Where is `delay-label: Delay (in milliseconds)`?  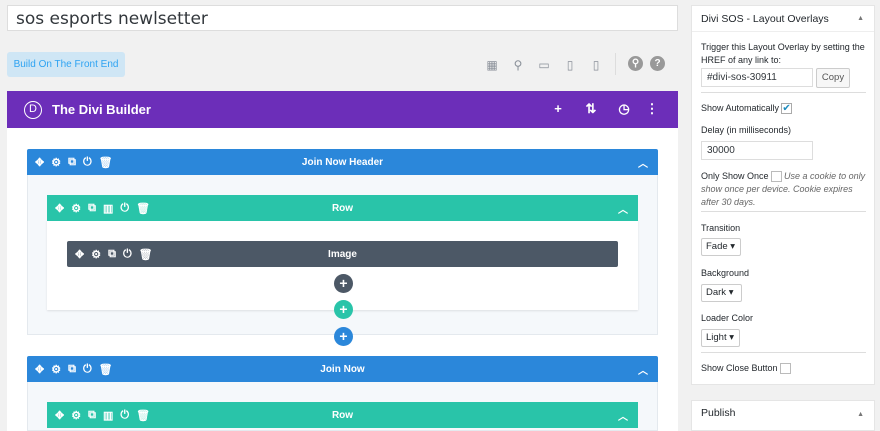
delay-label: Delay (in milliseconds) is located at coordinates (746, 130).